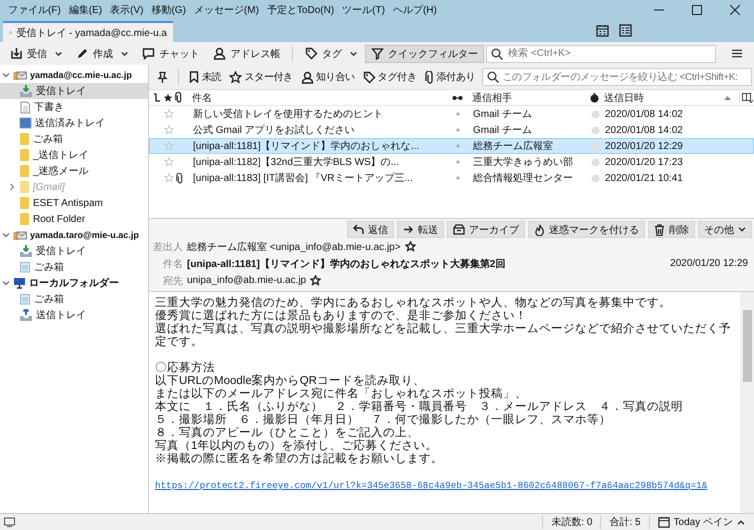 Image resolution: width=754 pixels, height=530 pixels. I want to click on url-link: https://protect2.fireeye.com/v1/url?k=345e3658-68c4a9eb-345ae5b1-8602c6488067-f7a64aac298b574d&q=1&, so click(431, 485).